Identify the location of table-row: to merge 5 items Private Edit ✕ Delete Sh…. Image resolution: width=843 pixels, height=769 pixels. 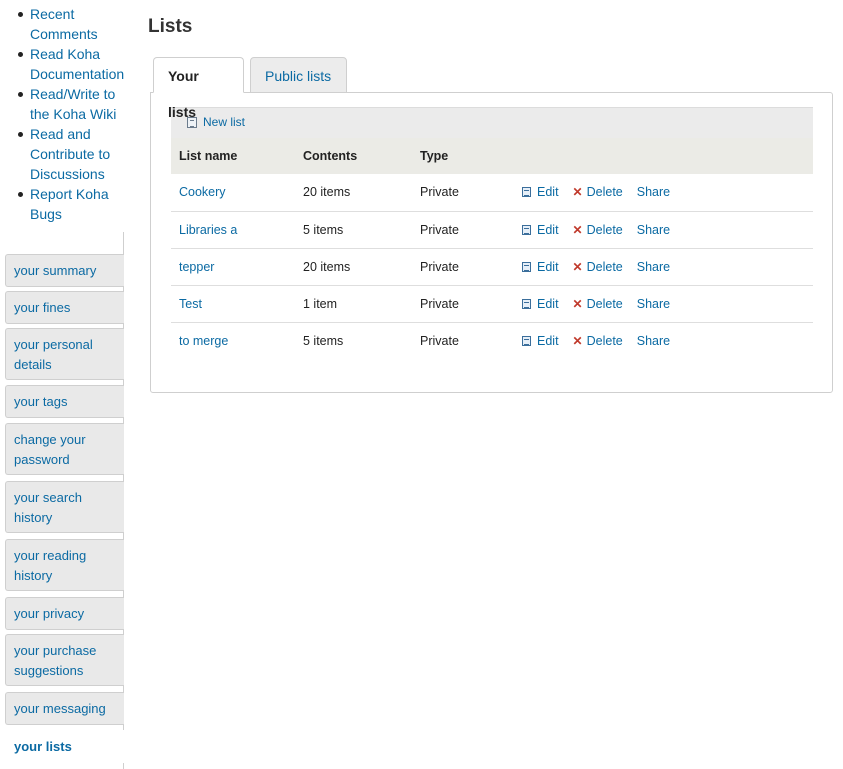
(492, 340).